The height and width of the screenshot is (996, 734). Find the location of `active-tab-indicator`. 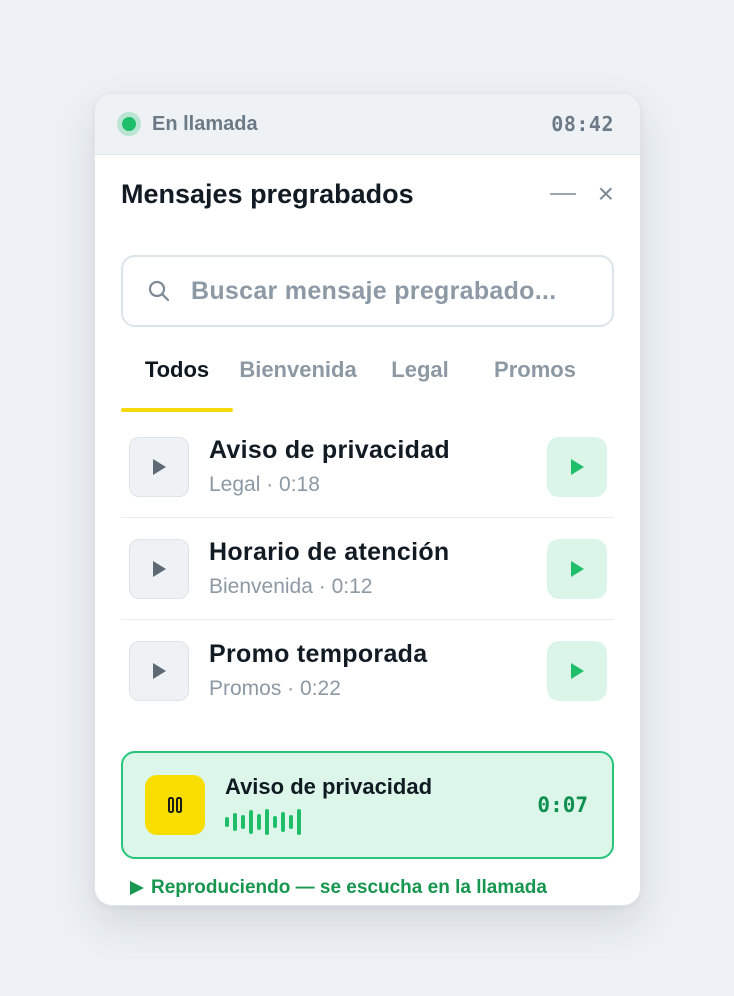

active-tab-indicator is located at coordinates (177, 410).